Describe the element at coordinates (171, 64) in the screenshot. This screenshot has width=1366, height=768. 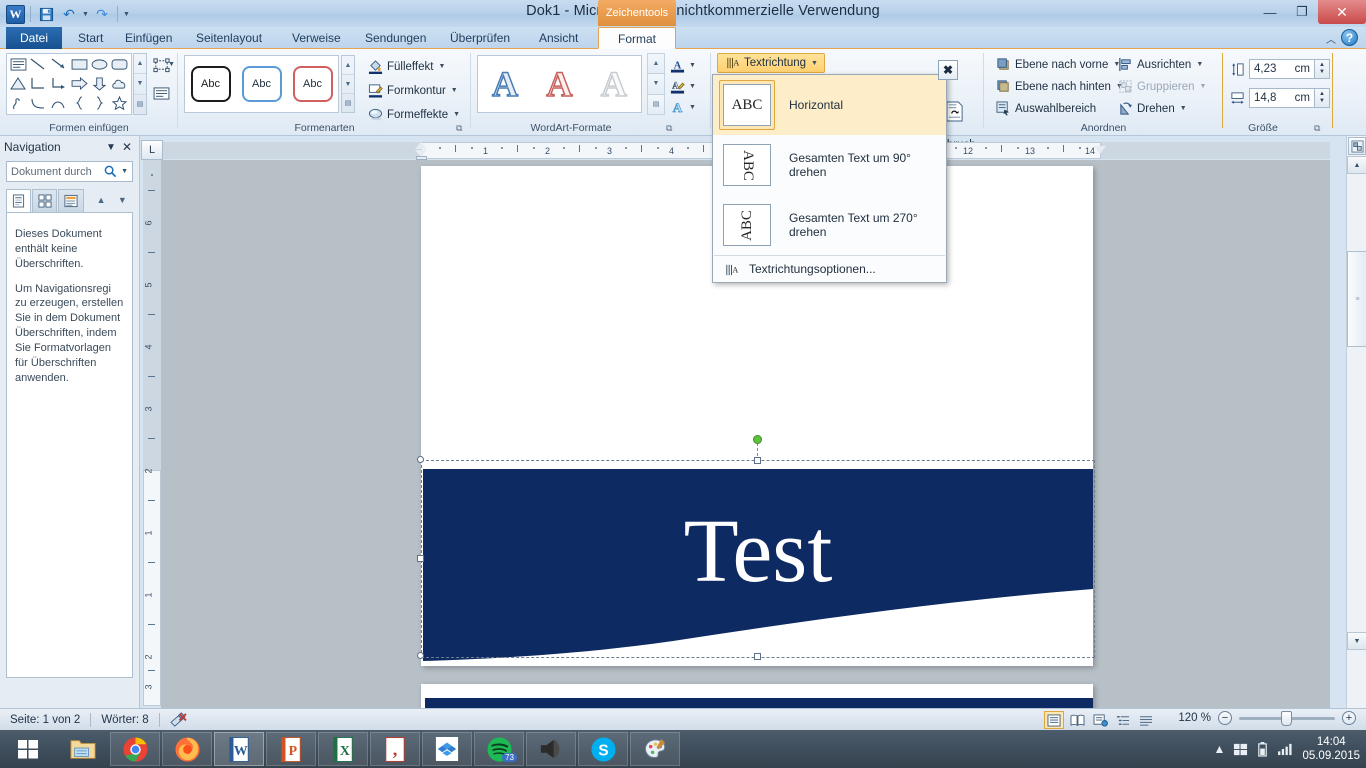
I see `edit-shape-dropdown-icon: ▼` at that location.